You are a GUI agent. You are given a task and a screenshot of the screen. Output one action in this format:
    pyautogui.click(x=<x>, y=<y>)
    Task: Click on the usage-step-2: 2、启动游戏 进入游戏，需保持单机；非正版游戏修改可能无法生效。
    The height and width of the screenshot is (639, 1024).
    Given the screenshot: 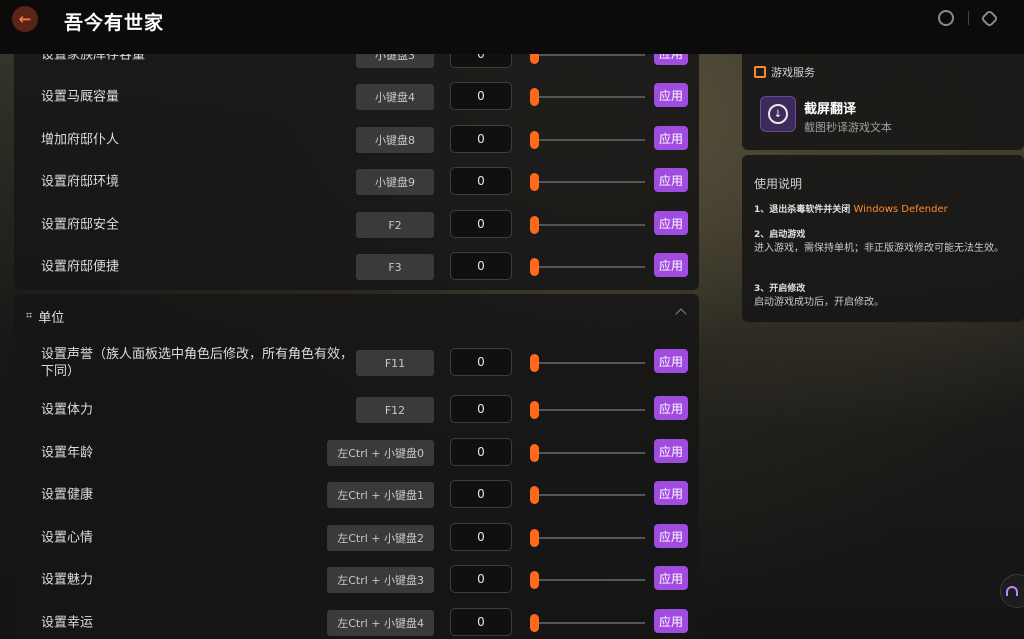 What is the action you would take?
    pyautogui.click(x=888, y=242)
    